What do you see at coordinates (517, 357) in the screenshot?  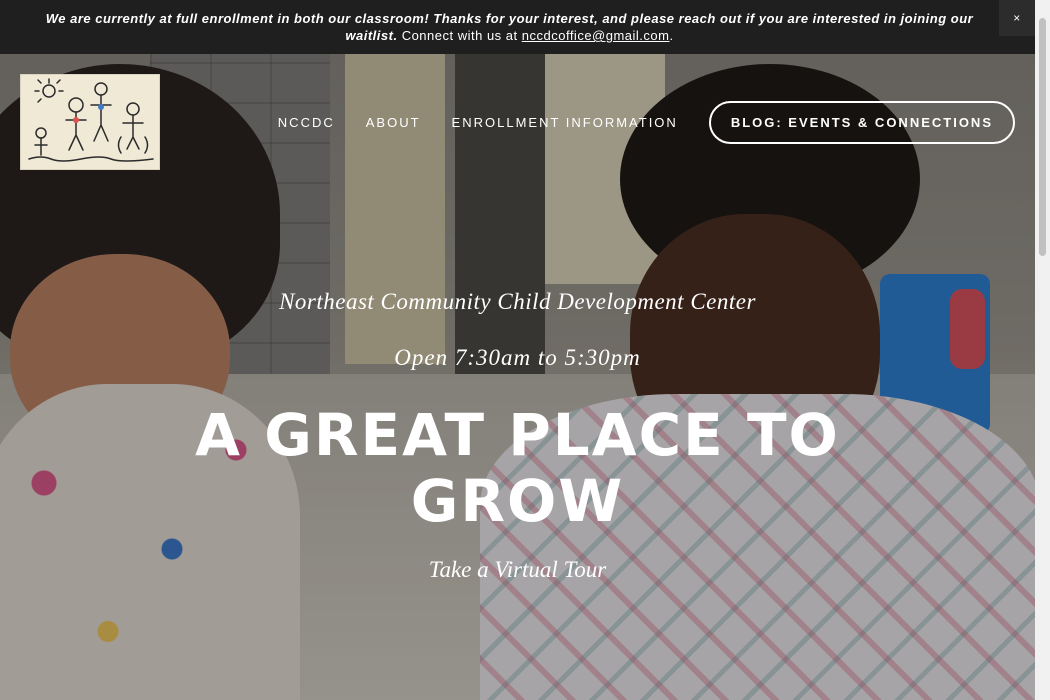 I see `hero-hours: Open 7:30am to 5:30pm` at bounding box center [517, 357].